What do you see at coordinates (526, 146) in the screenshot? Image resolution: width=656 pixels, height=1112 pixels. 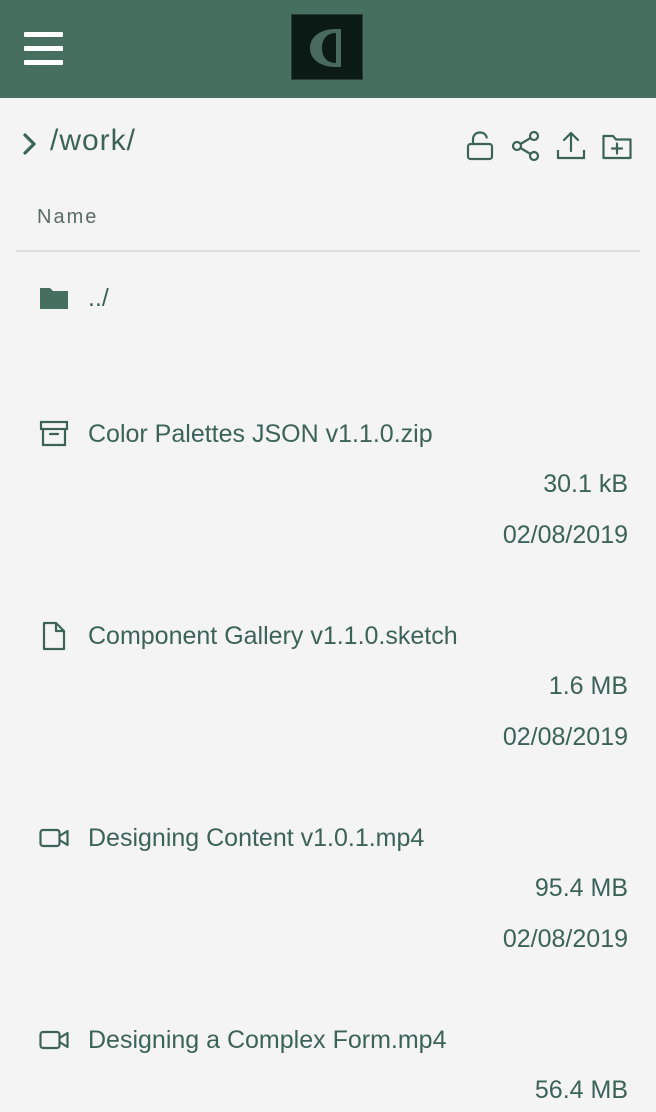 I see `share-icon` at bounding box center [526, 146].